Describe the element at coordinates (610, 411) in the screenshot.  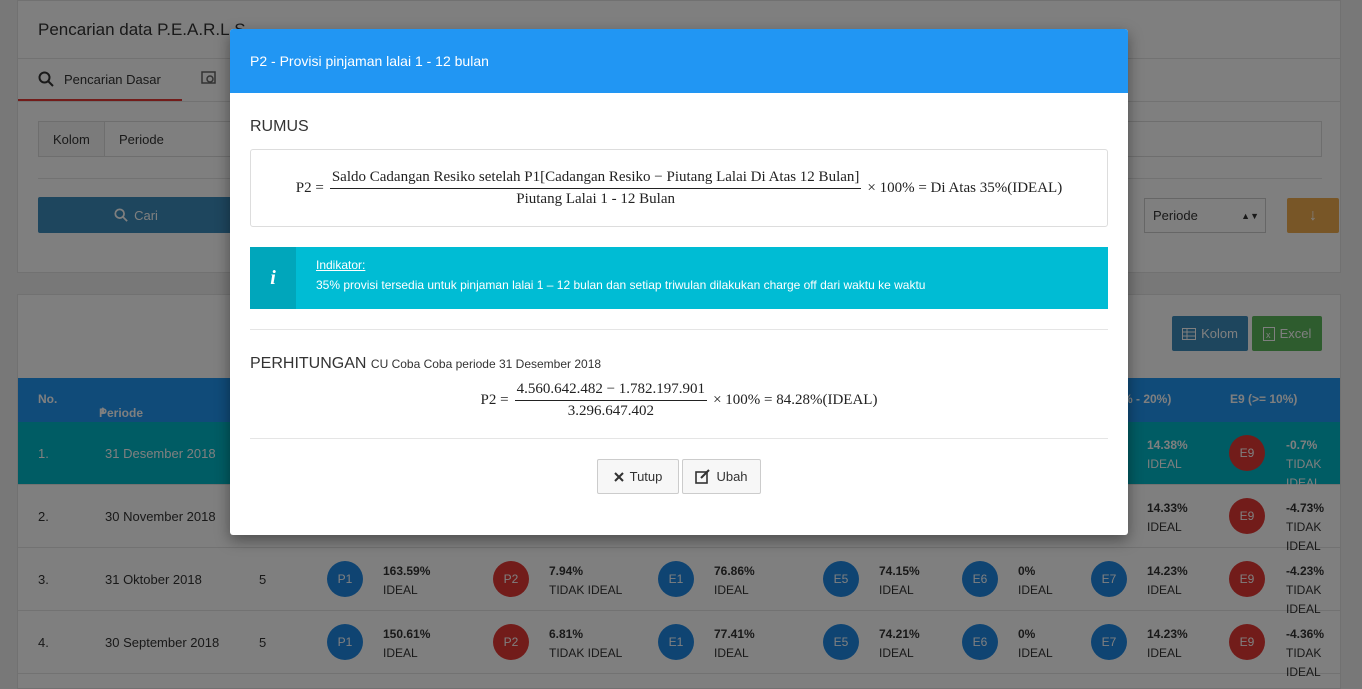
I see `calc-denominator: 3.296.647.402` at that location.